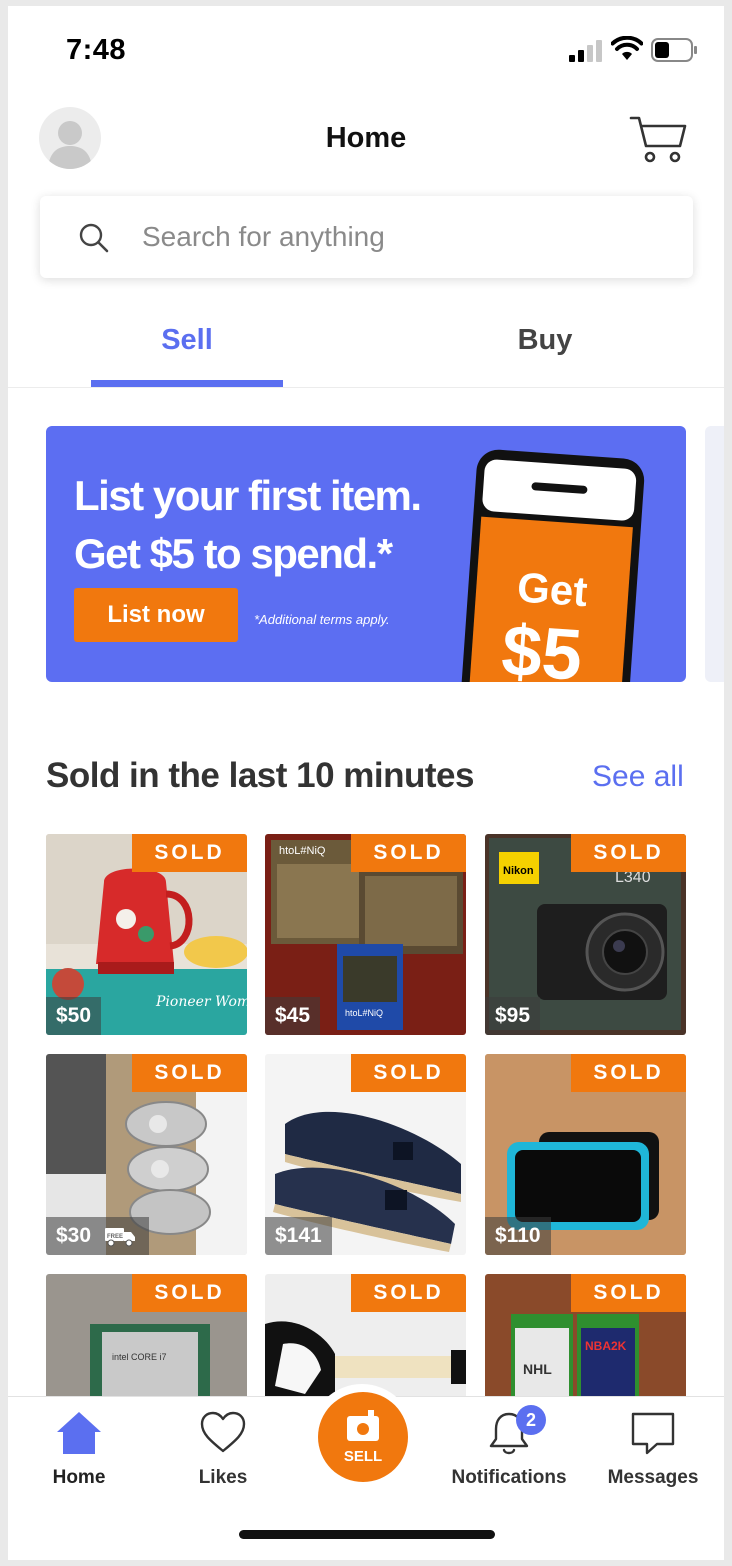 The image size is (732, 1566). Describe the element at coordinates (201, 1002) in the screenshot. I see `svg-text: Pioneer Woman` at that location.